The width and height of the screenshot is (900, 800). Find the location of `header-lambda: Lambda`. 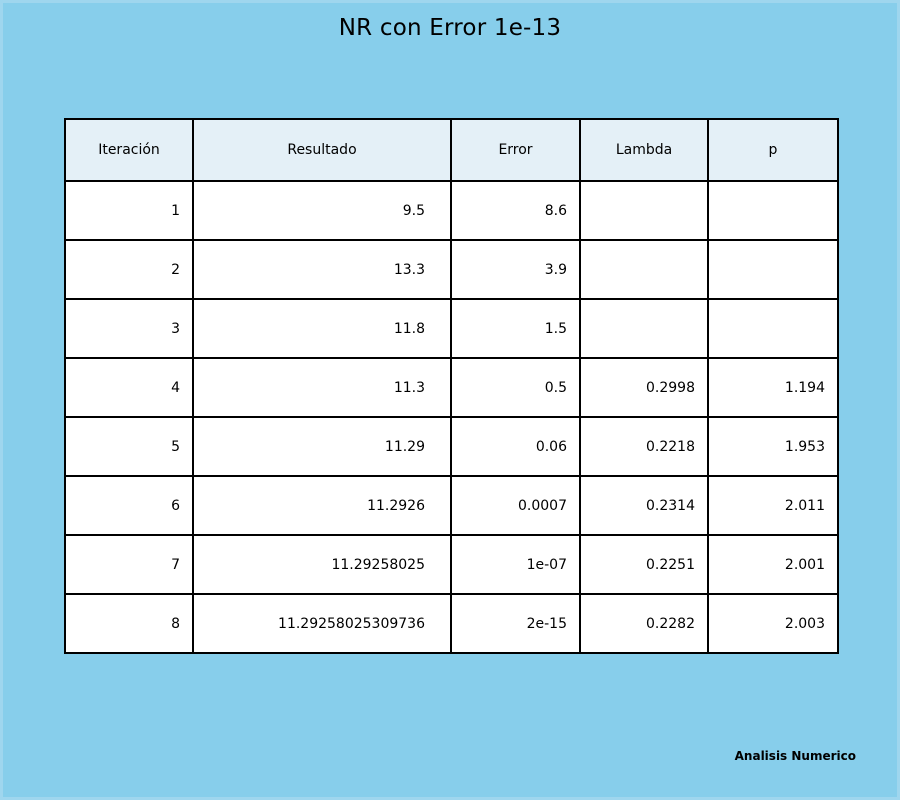

header-lambda: Lambda is located at coordinates (644, 150).